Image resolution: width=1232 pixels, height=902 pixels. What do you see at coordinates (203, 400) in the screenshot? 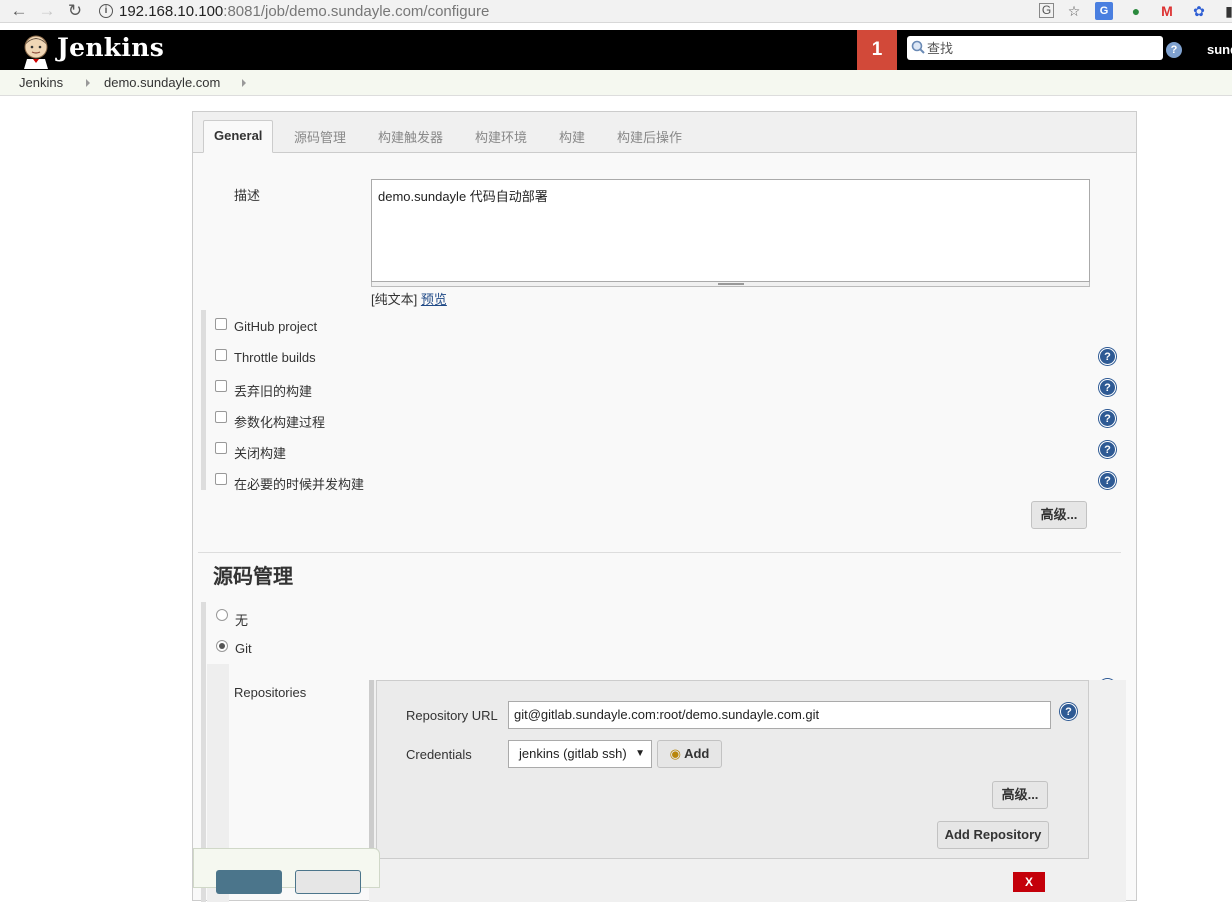
I see `options-section-bar` at bounding box center [203, 400].